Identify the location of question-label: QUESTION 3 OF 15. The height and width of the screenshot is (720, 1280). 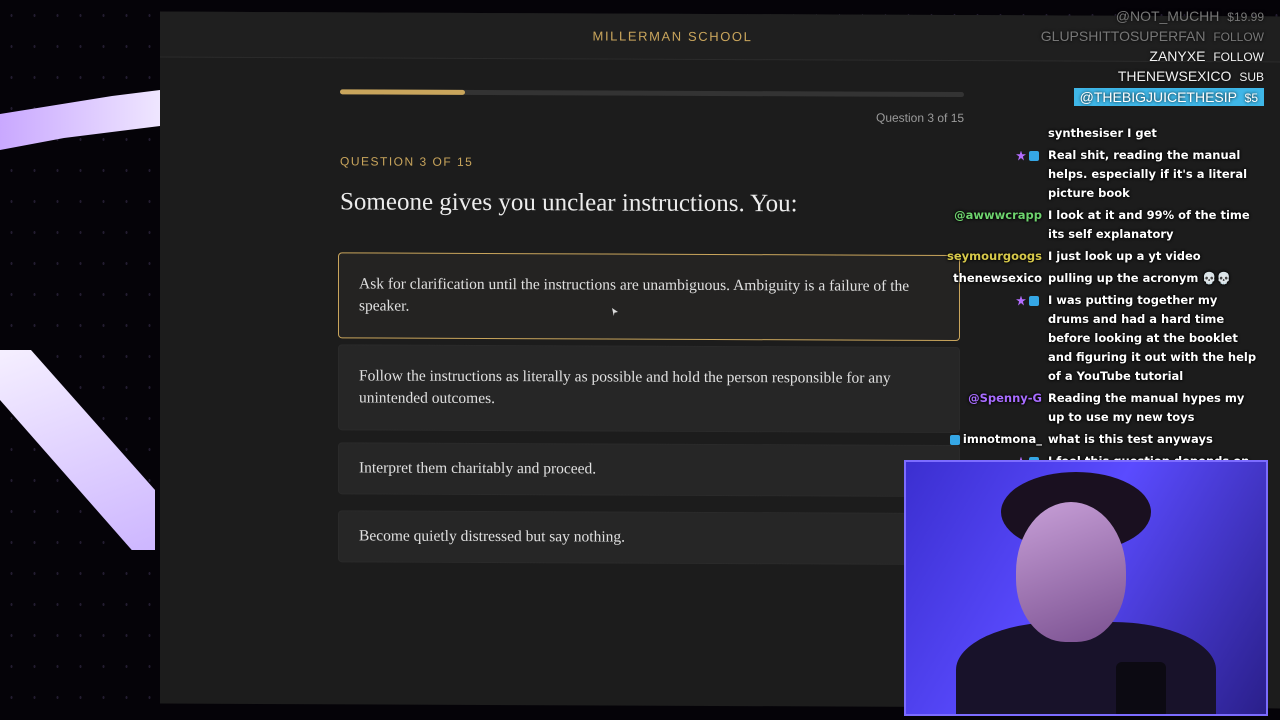
(407, 161).